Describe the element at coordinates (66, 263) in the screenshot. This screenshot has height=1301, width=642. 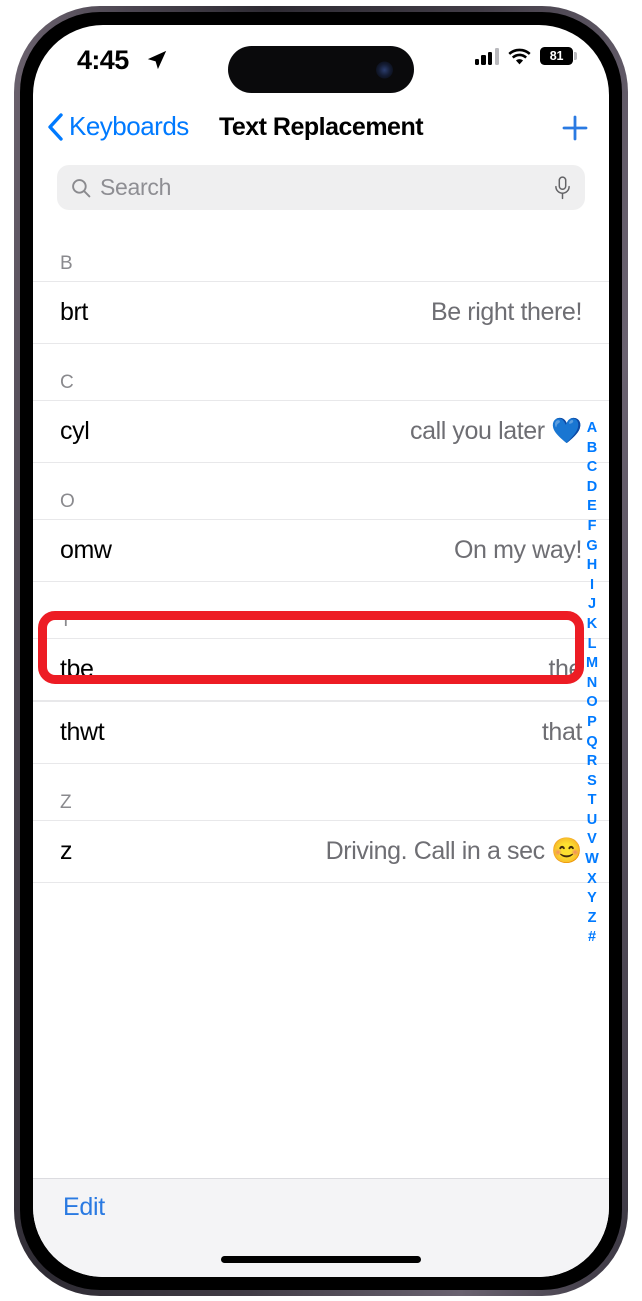
I see `section-header: B` at that location.